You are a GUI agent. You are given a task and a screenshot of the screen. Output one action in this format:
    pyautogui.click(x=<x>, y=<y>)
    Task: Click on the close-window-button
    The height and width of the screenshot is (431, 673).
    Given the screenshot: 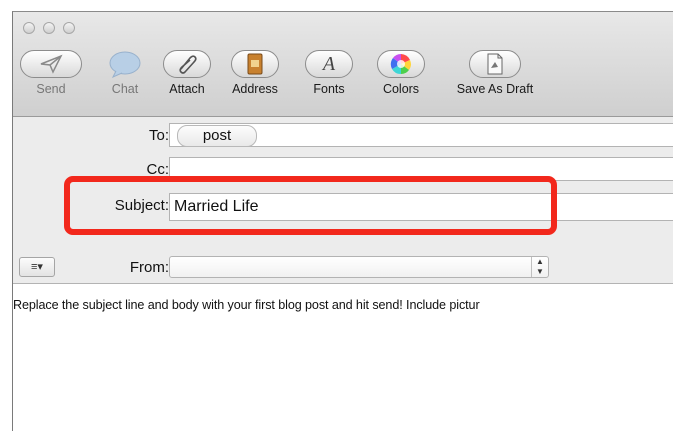 What is the action you would take?
    pyautogui.click(x=29, y=28)
    